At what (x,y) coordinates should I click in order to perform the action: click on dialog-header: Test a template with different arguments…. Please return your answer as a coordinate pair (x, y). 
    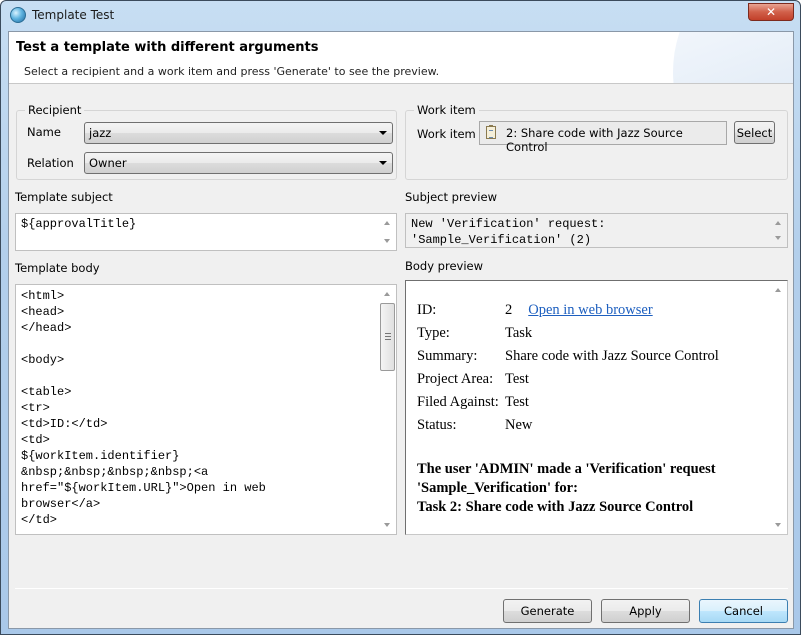
    Looking at the image, I should click on (401, 58).